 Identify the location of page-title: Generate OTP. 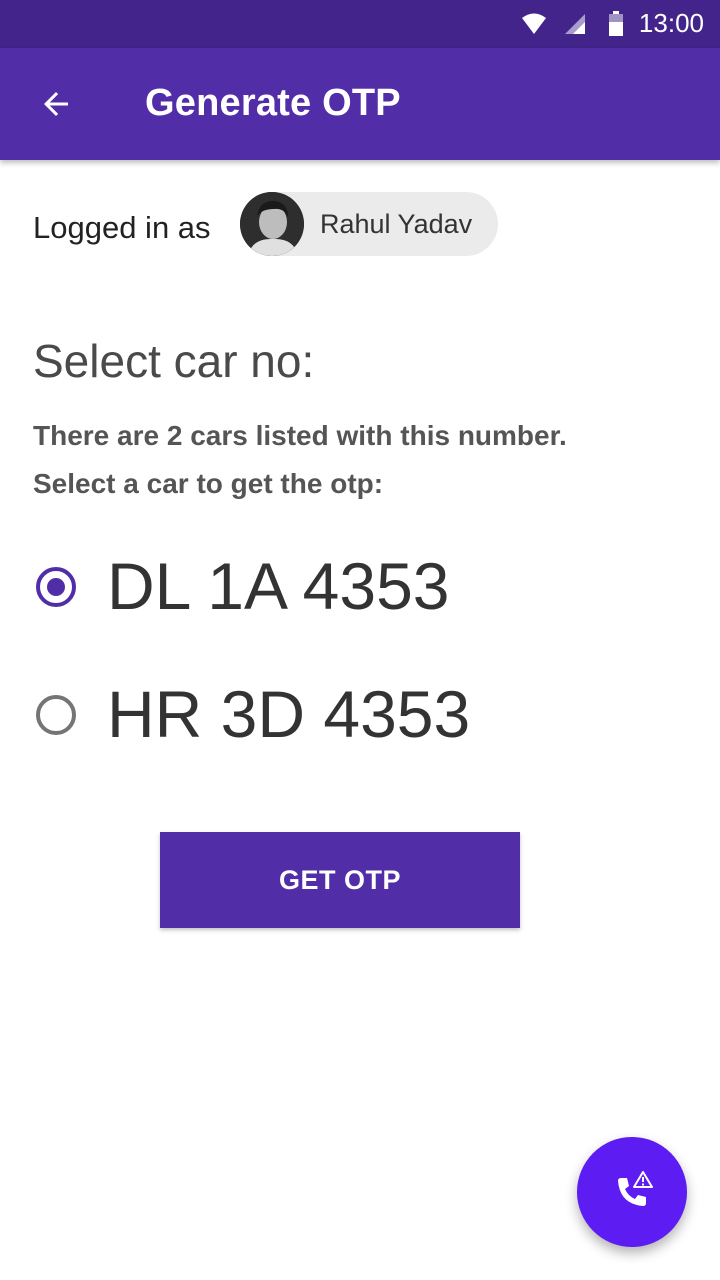
(273, 103).